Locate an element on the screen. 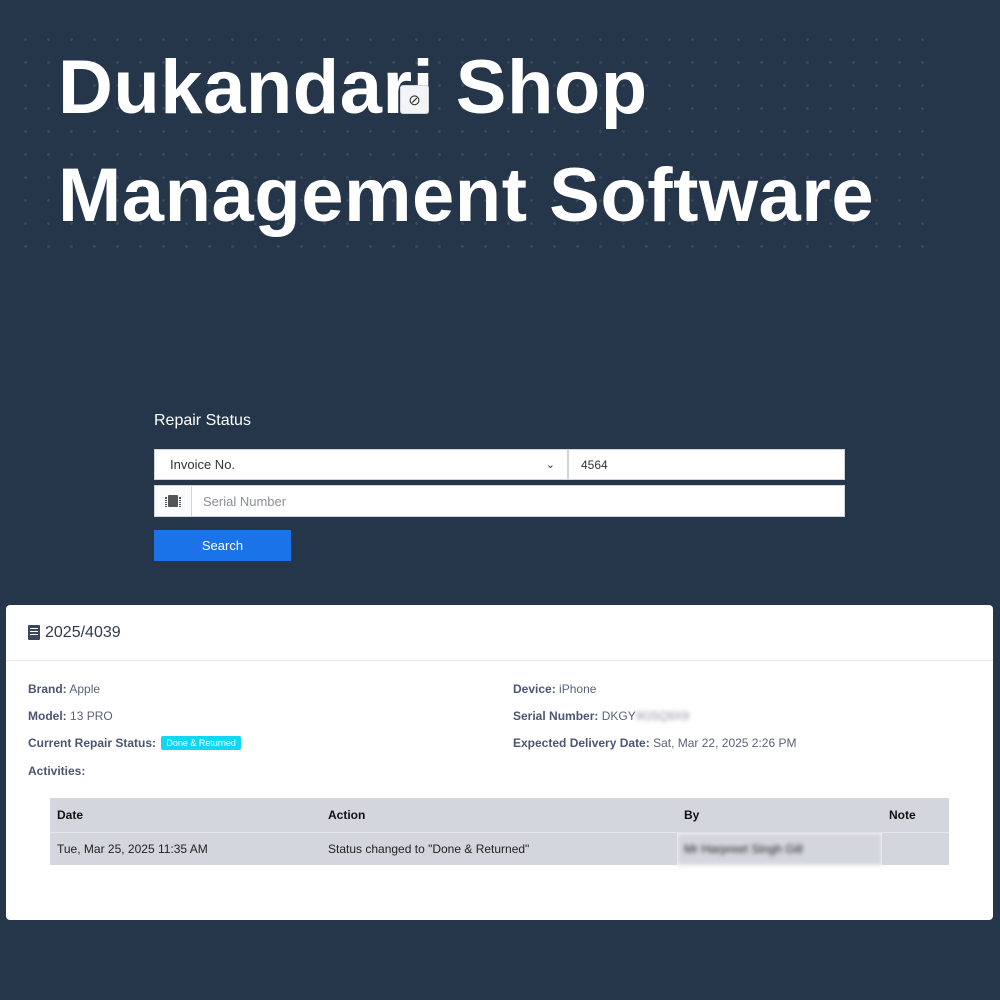 This screenshot has height=1000, width=1000. serial-number-field: Serial Number is located at coordinates (499, 501).